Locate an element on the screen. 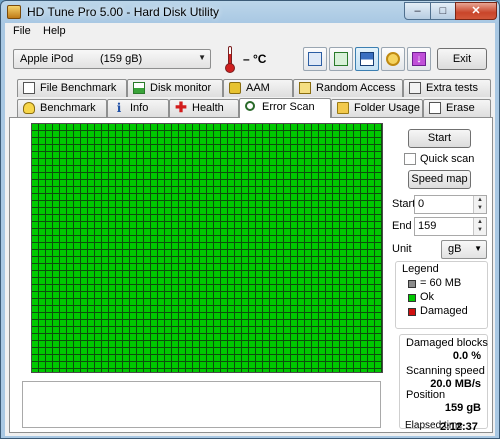 The image size is (500, 439). tab-random-access: Random Access is located at coordinates (348, 88).